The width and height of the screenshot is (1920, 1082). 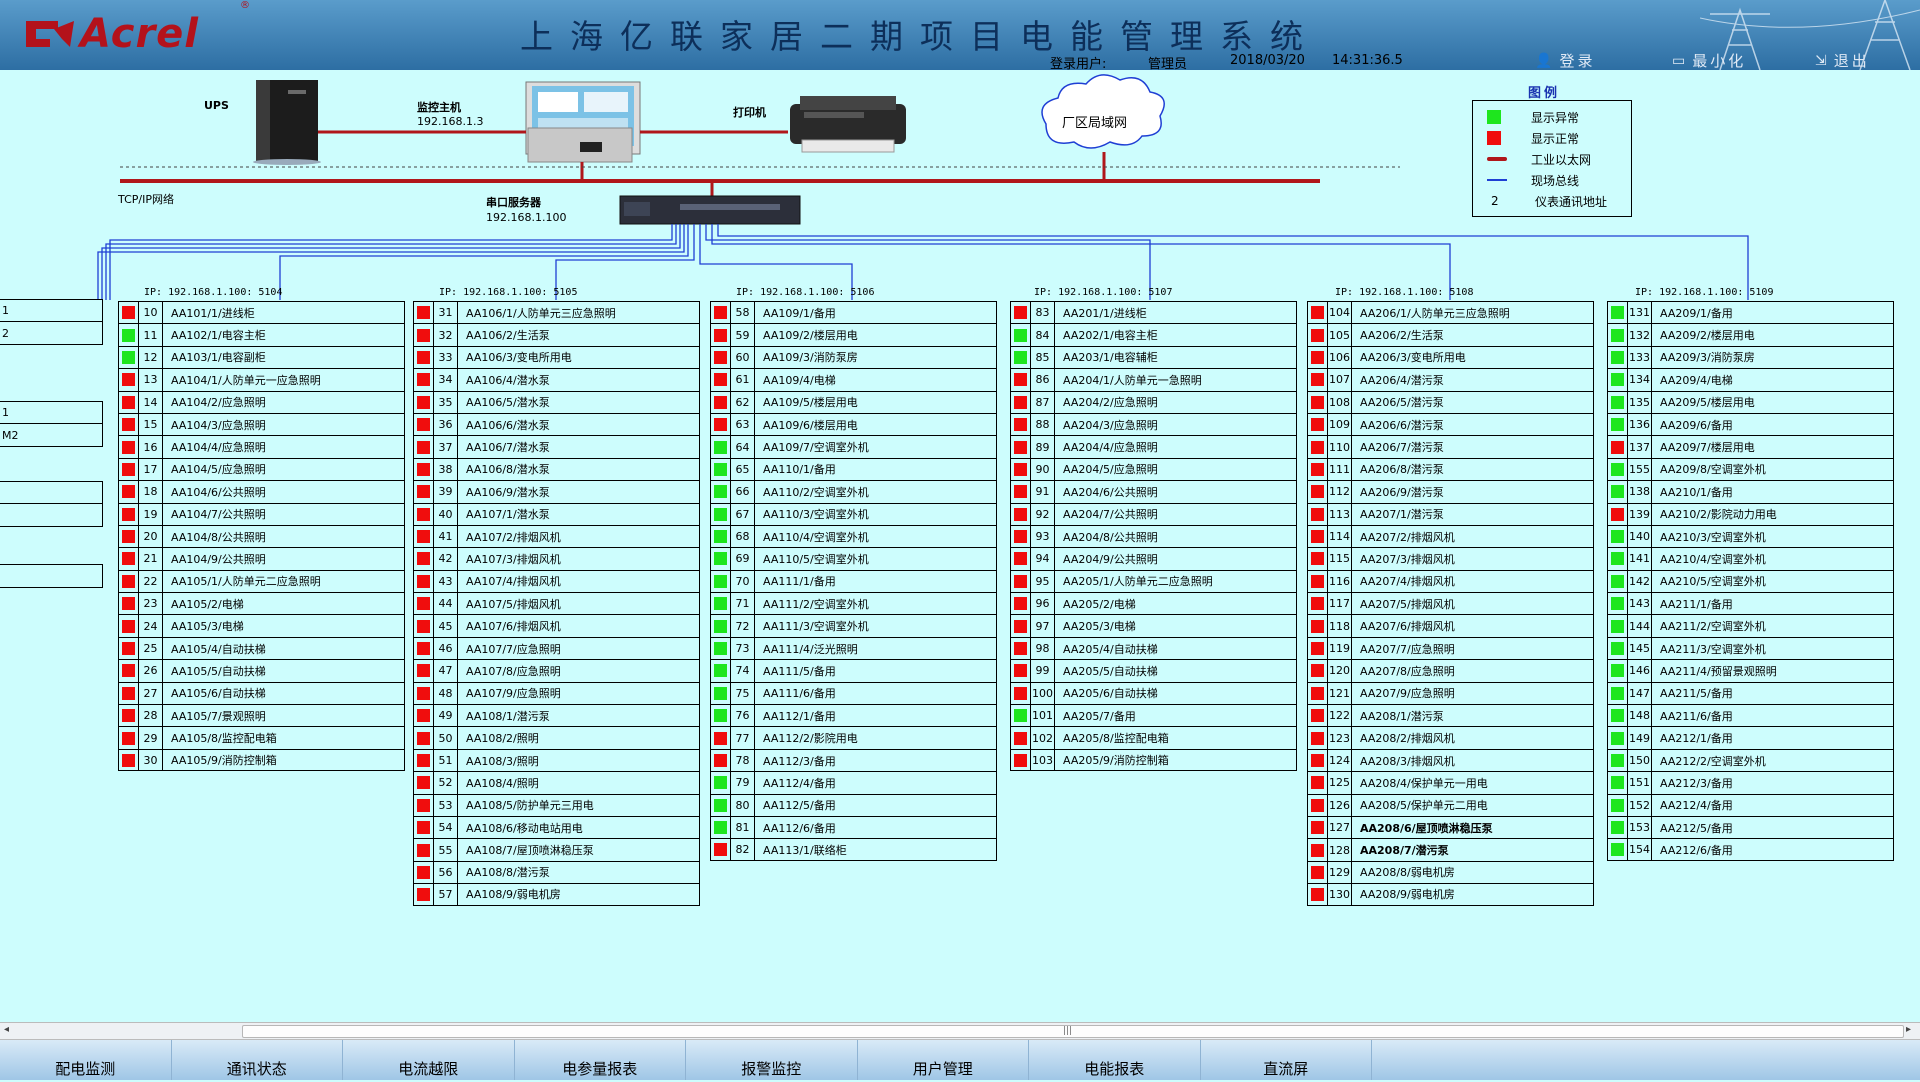 I want to click on meter-row: 83 AA201/1/进线柜, so click(x=1153, y=312).